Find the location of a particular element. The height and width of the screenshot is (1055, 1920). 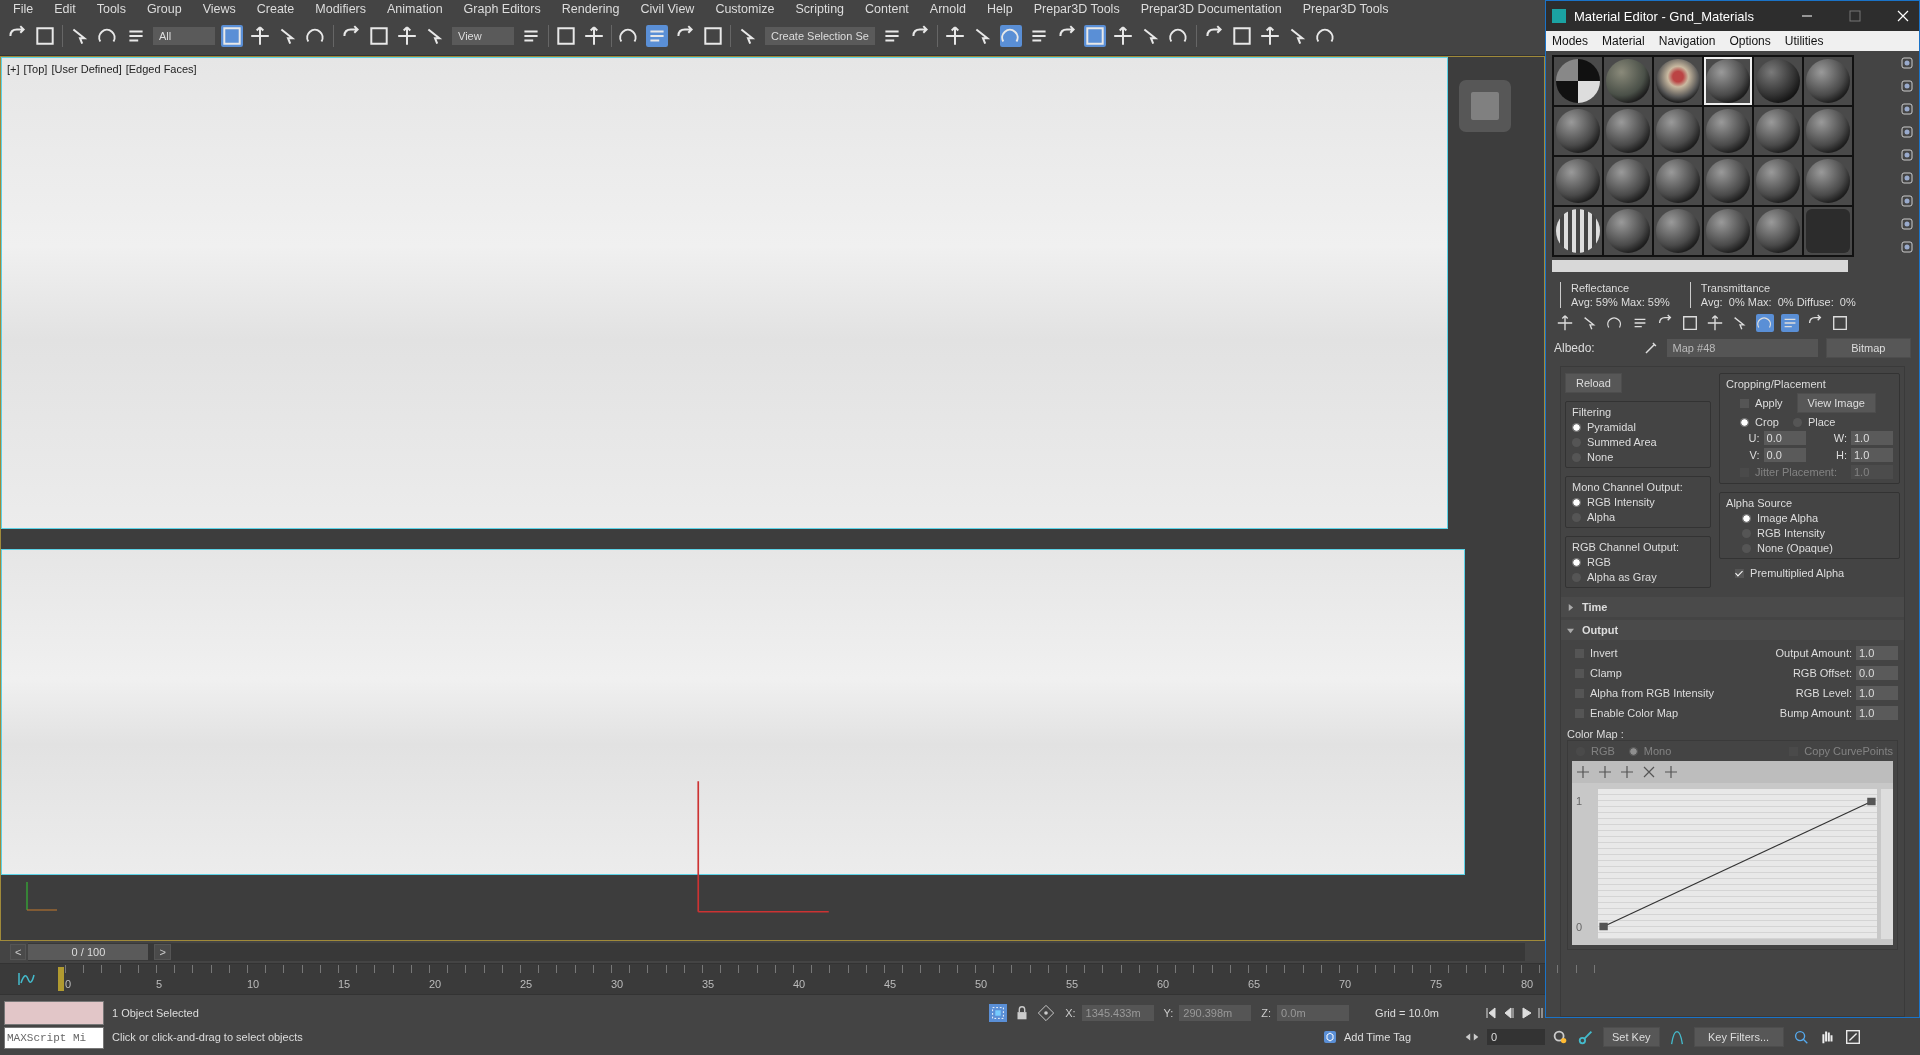

toolbar-dropdown: Create Selection Se is located at coordinates (820, 36).